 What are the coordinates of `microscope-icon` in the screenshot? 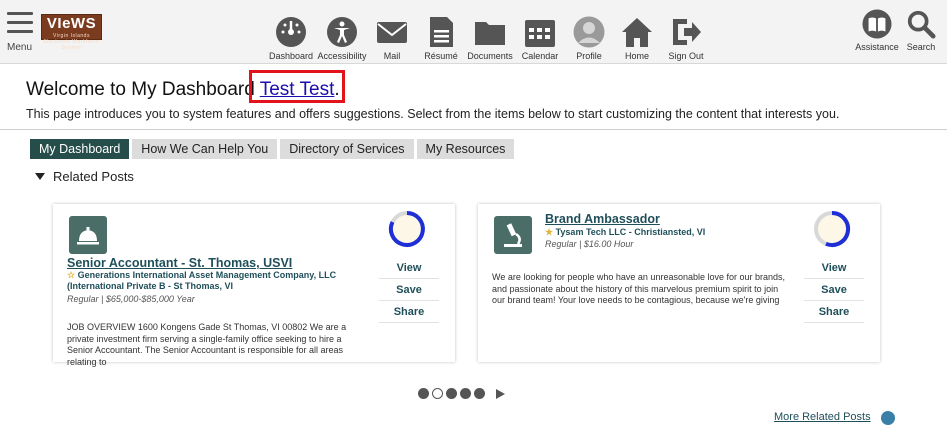 It's located at (513, 235).